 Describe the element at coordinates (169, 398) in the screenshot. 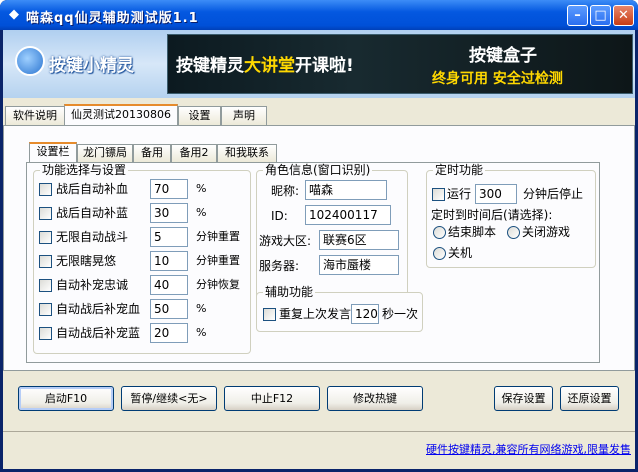

I see `pause-button: 暂停/继续<无>` at that location.